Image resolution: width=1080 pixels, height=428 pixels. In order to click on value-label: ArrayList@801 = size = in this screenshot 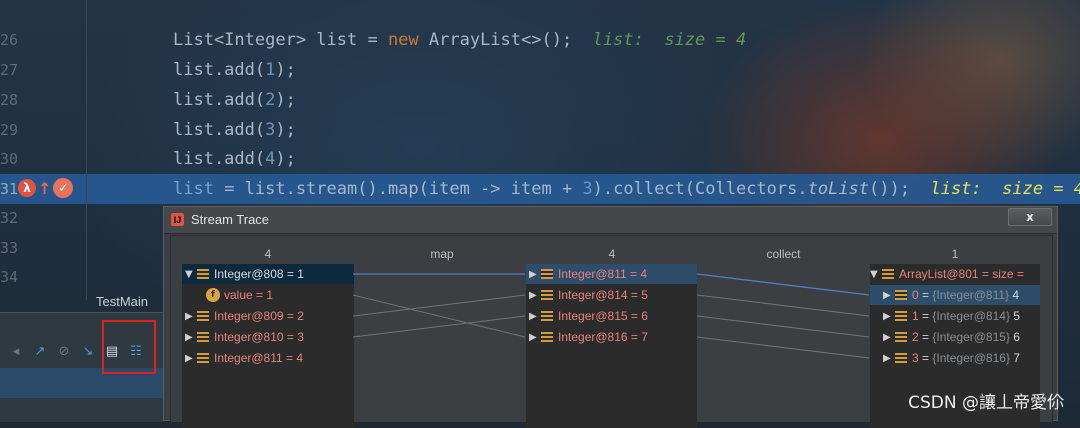, I will do `click(961, 274)`.